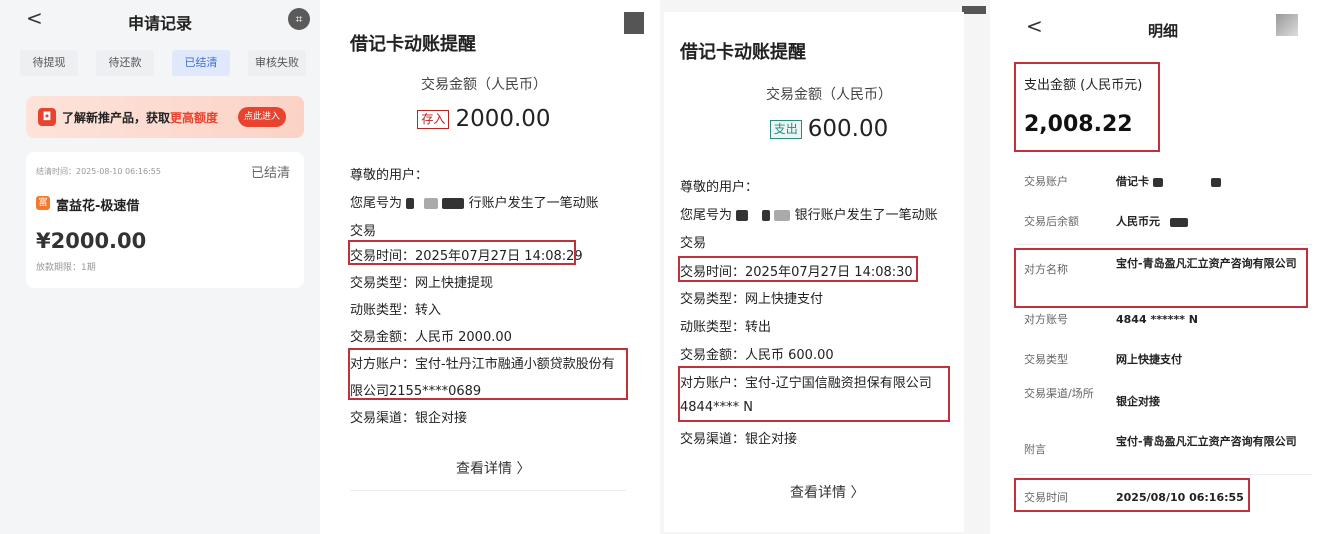 The image size is (1328, 534). What do you see at coordinates (866, 215) in the screenshot?
I see `notice-suffix: 银行账户发生了一笔动账` at bounding box center [866, 215].